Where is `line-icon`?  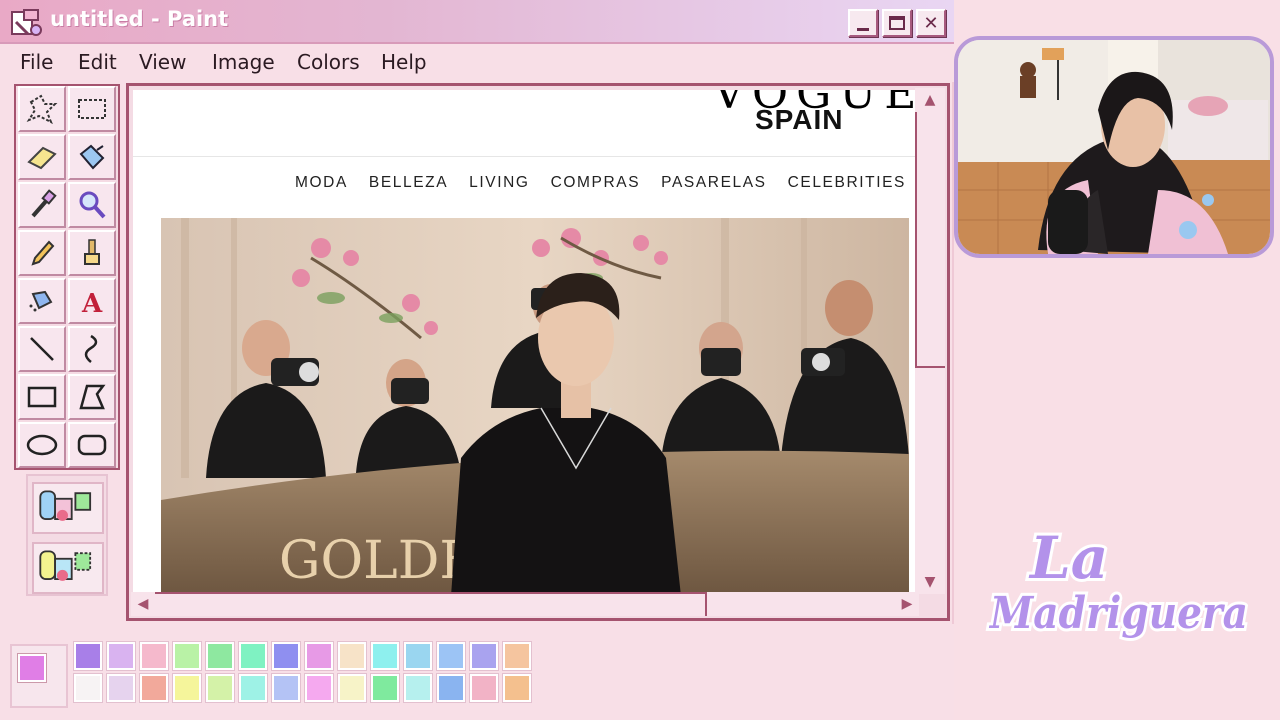
line-icon is located at coordinates (42, 349).